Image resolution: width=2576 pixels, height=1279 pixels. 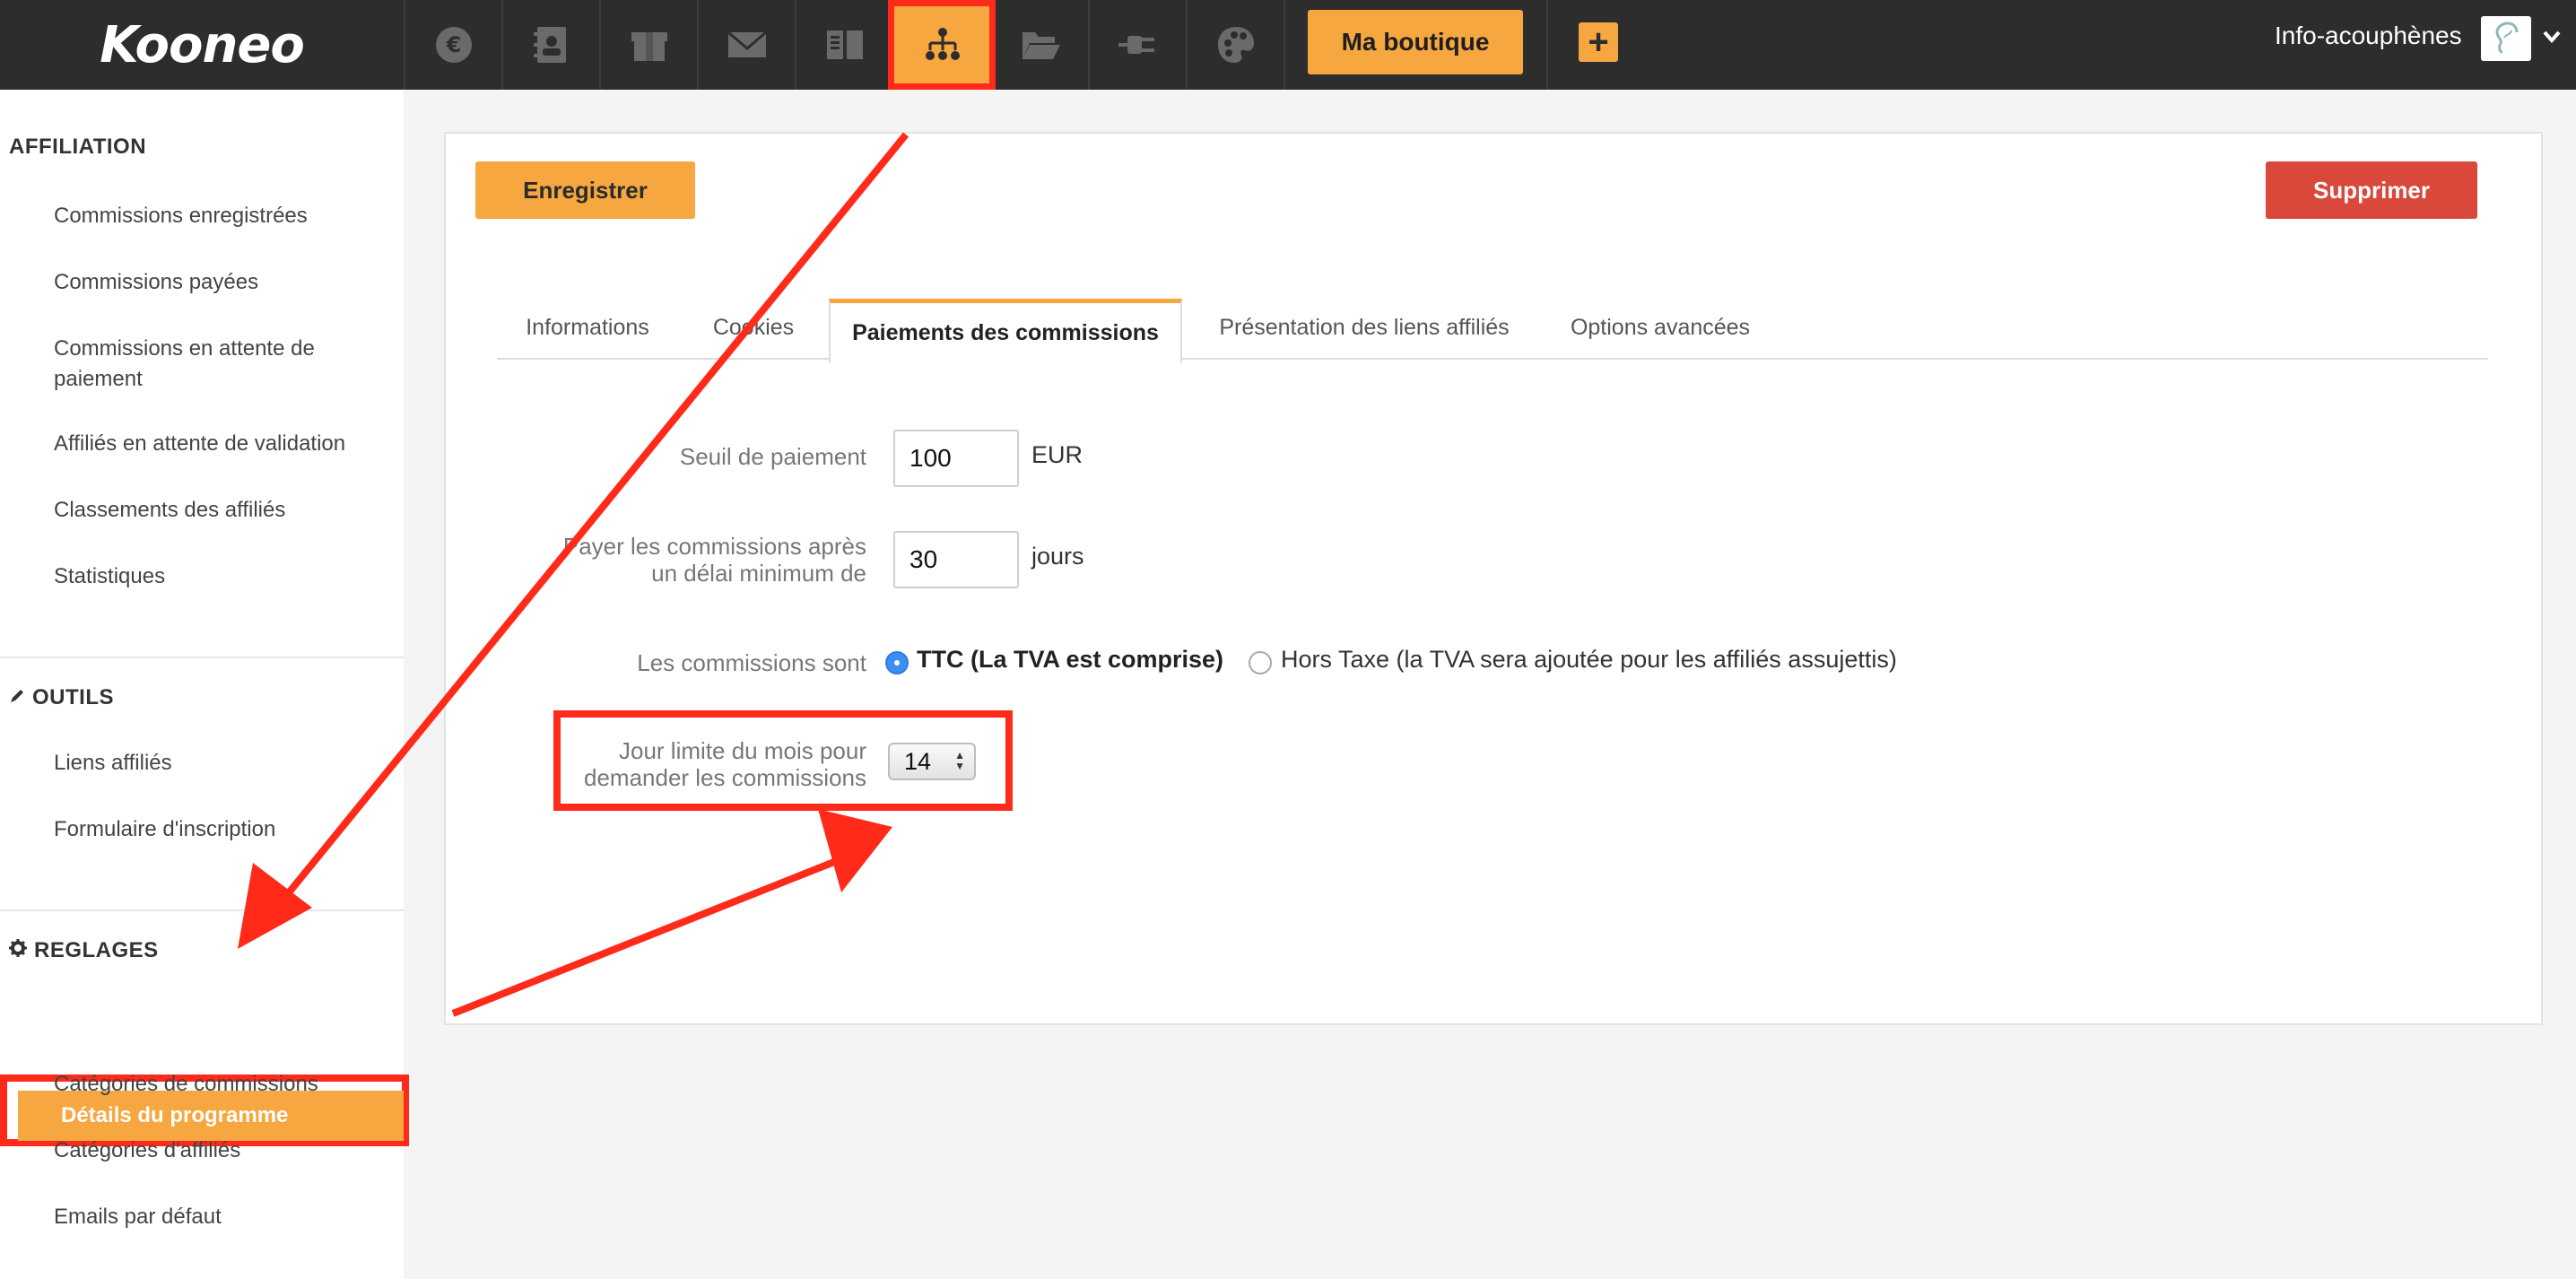 I want to click on threshold-input, so click(x=956, y=458).